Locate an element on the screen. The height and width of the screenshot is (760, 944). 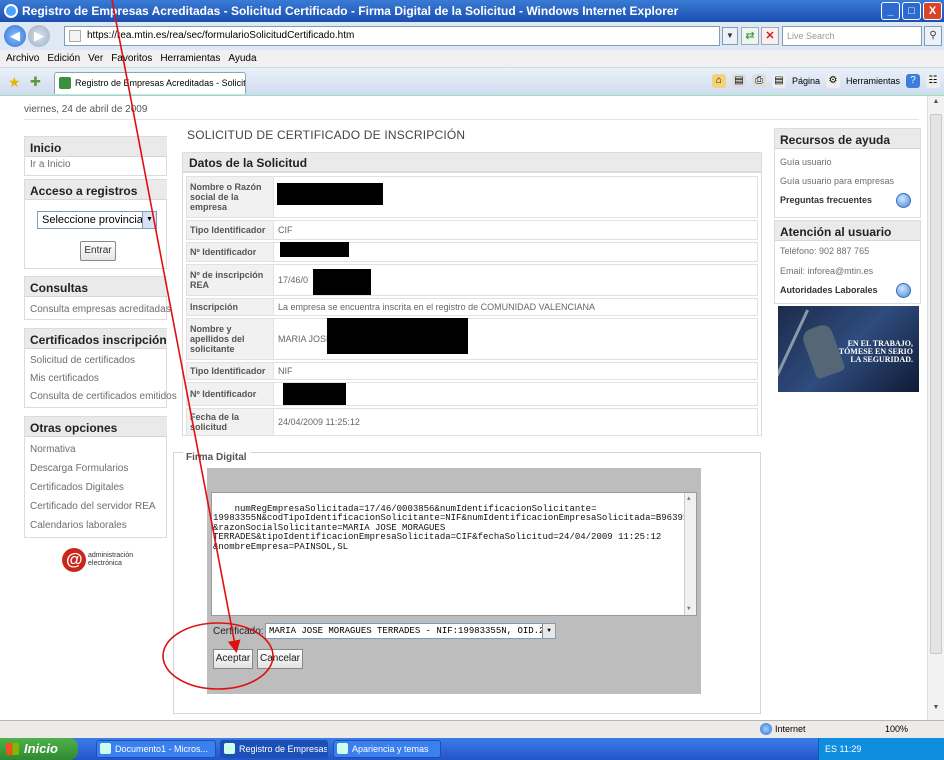
certificado-label: Certificado: is located at coordinates (238, 631).